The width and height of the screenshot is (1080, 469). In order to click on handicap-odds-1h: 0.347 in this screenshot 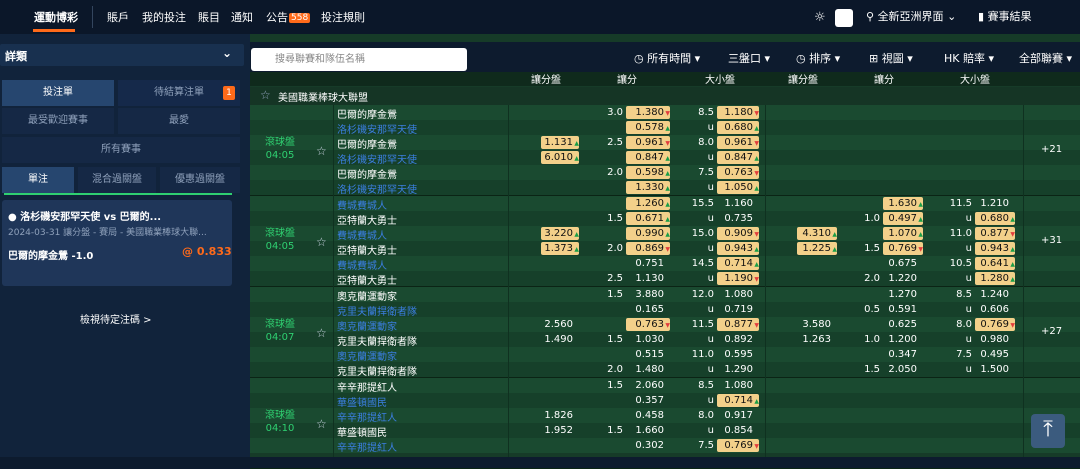, I will do `click(900, 354)`.